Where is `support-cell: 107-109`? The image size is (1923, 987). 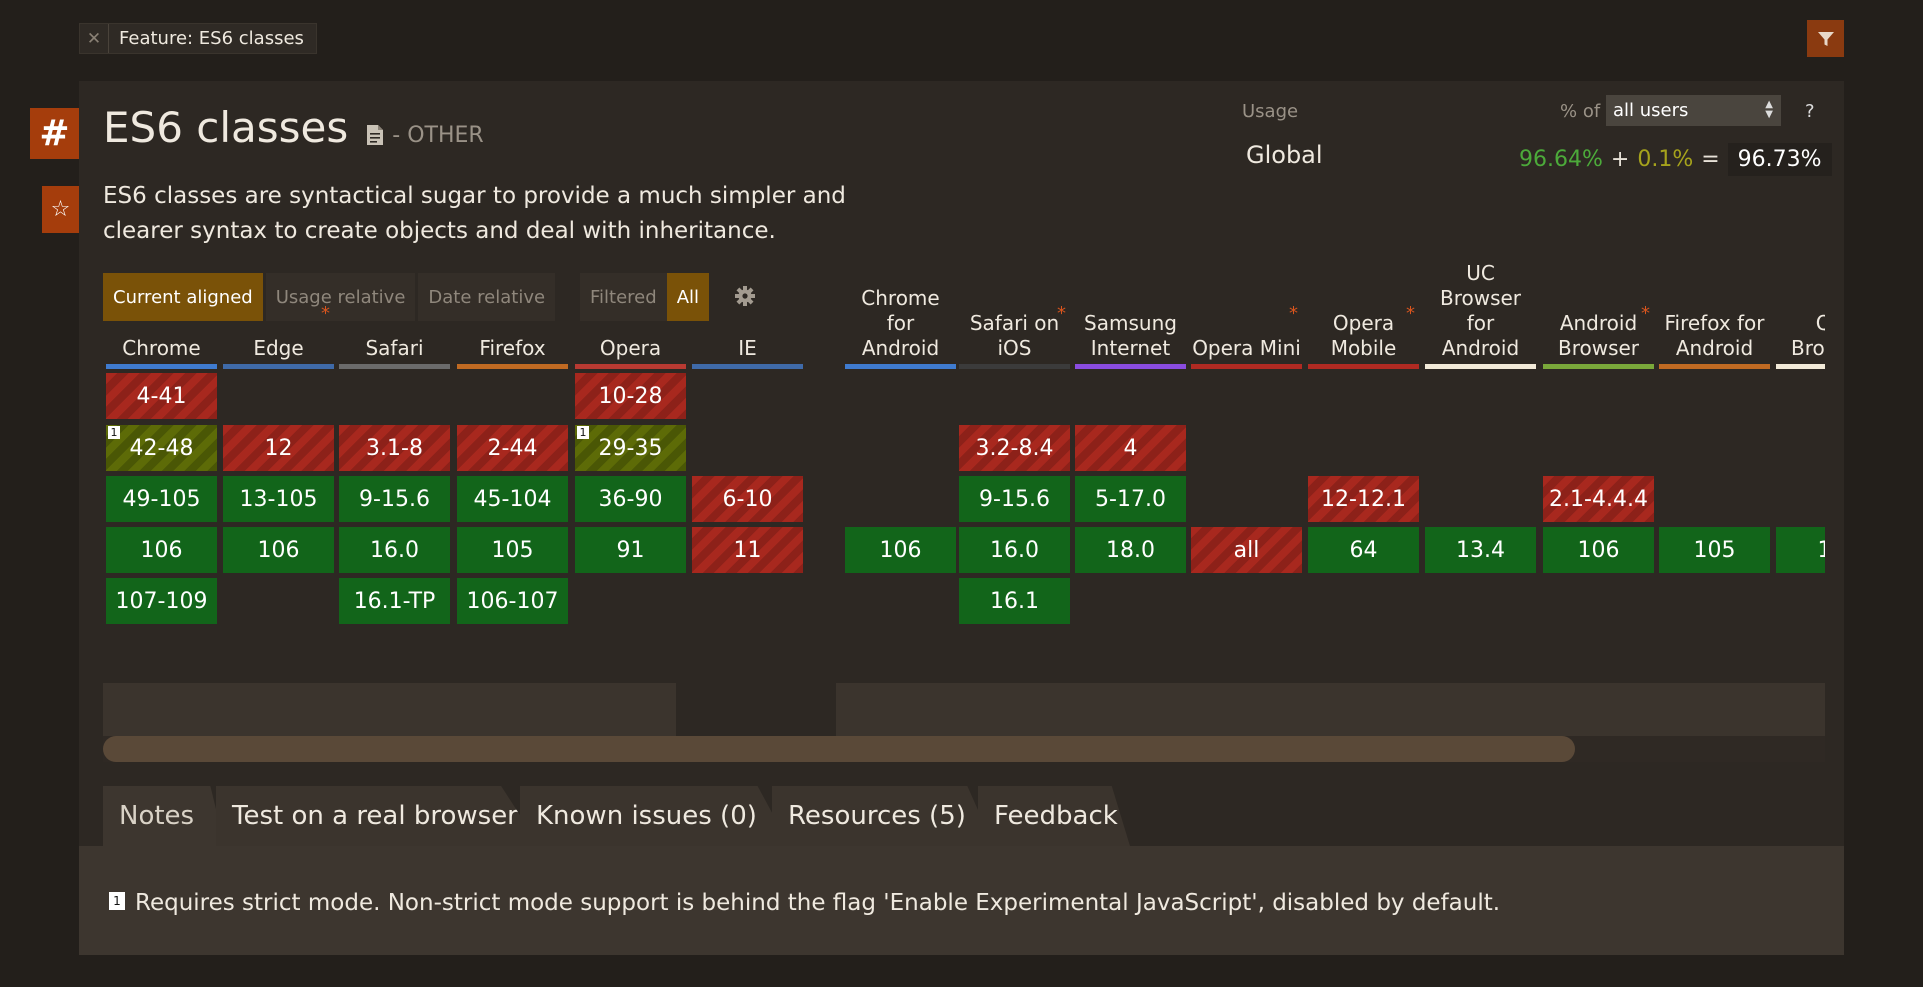 support-cell: 107-109 is located at coordinates (161, 601).